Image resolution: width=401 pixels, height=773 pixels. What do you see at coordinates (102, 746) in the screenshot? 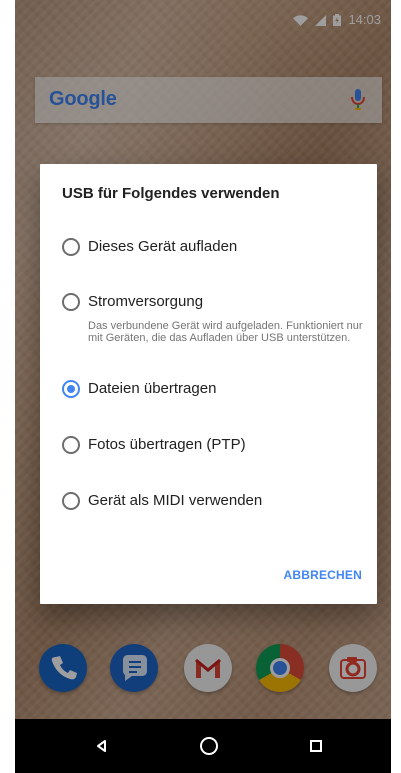
I see `back-icon` at bounding box center [102, 746].